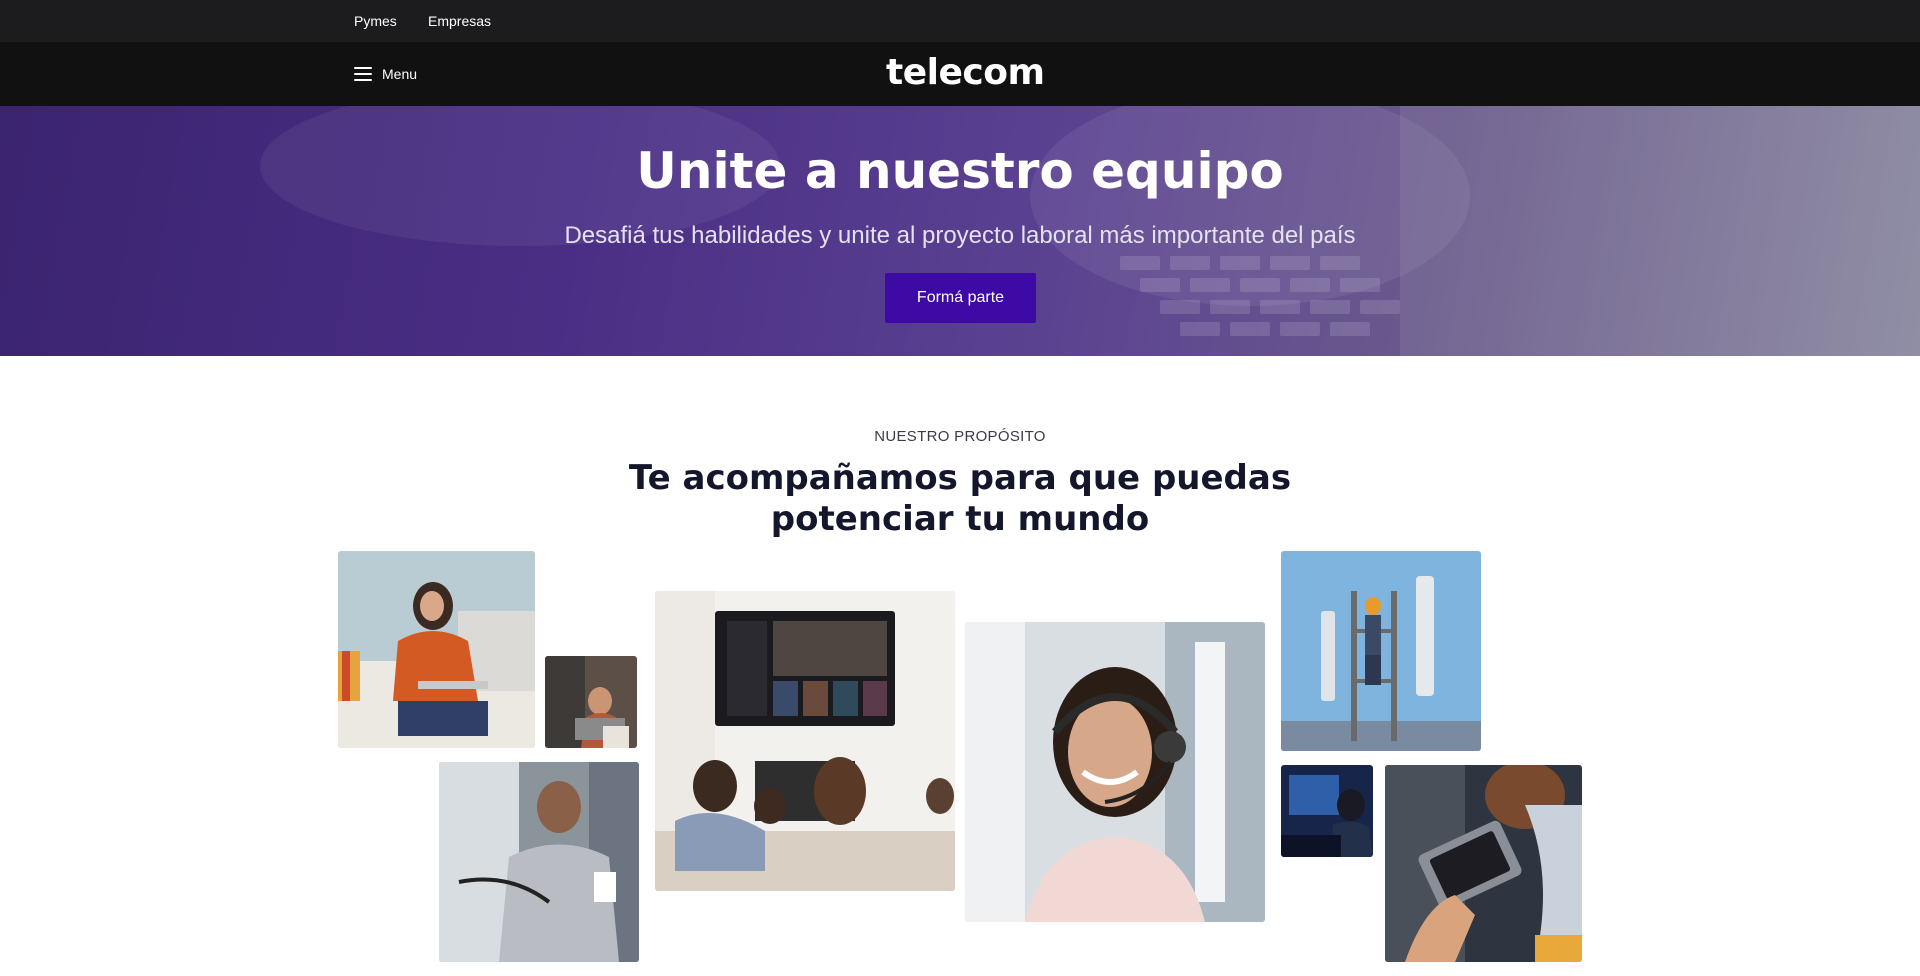 The height and width of the screenshot is (976, 1920). I want to click on section-title-line-2: potenciar tu mundo, so click(960, 519).